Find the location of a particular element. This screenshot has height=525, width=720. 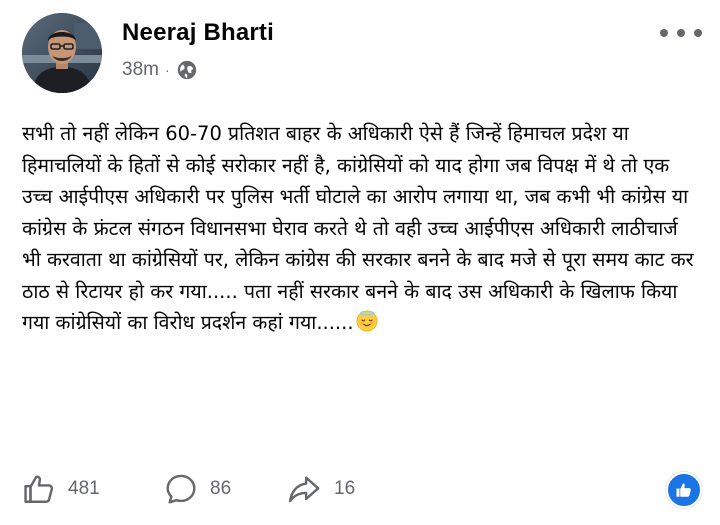

globe-icon is located at coordinates (187, 70).